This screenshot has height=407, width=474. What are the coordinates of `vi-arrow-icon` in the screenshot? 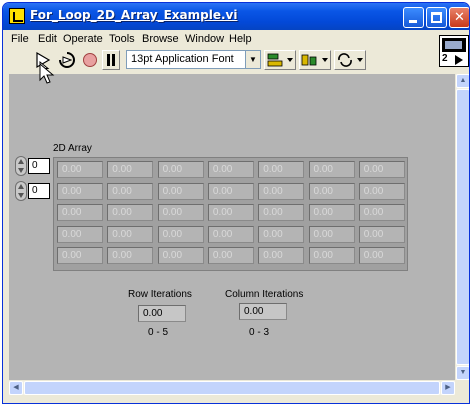 It's located at (459, 60).